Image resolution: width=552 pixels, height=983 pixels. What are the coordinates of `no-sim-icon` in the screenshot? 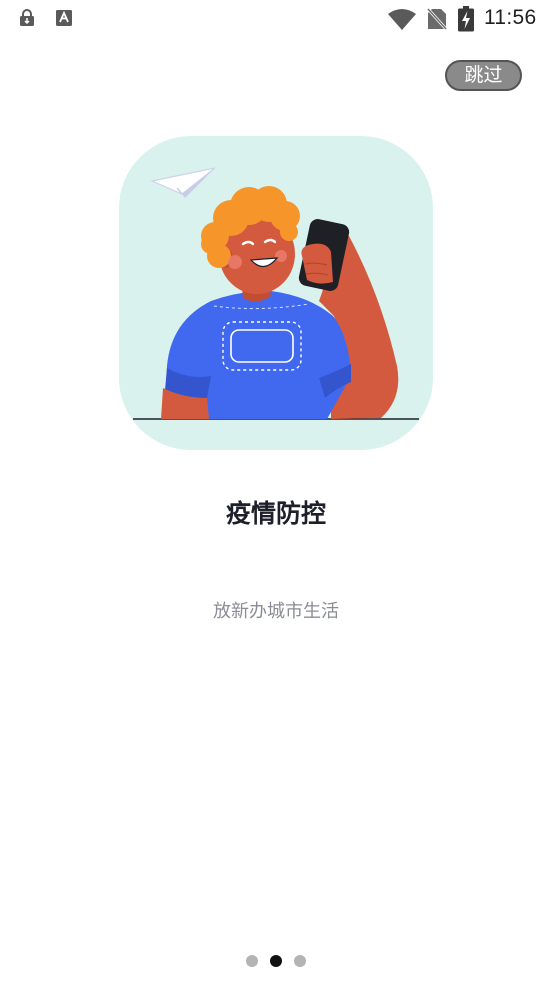 It's located at (437, 19).